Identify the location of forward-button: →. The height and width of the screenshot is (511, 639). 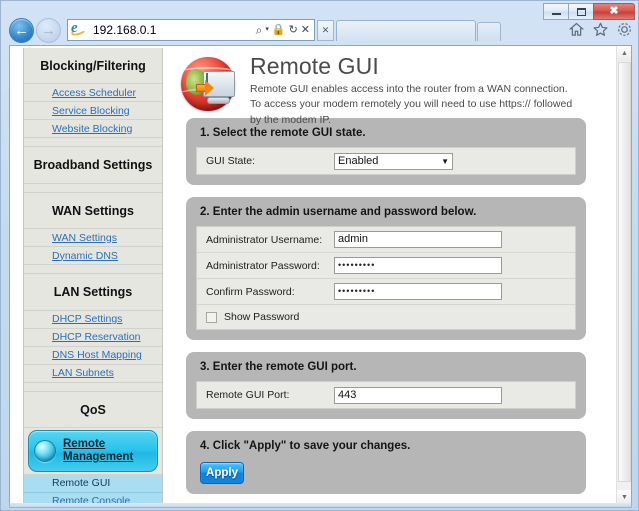
(48, 30).